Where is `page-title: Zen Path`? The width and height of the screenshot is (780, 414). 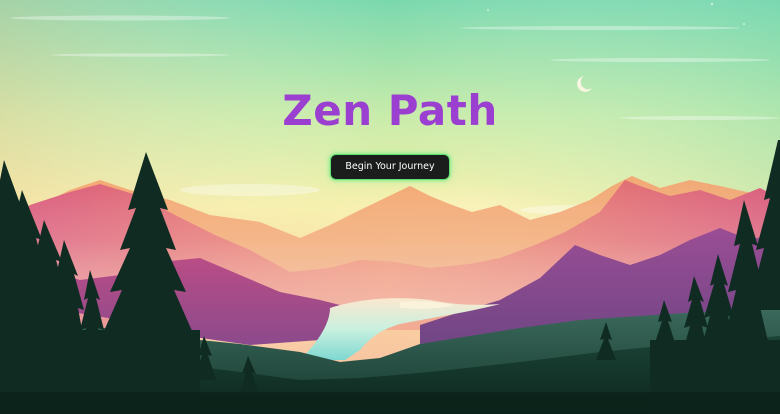 page-title: Zen Path is located at coordinates (390, 110).